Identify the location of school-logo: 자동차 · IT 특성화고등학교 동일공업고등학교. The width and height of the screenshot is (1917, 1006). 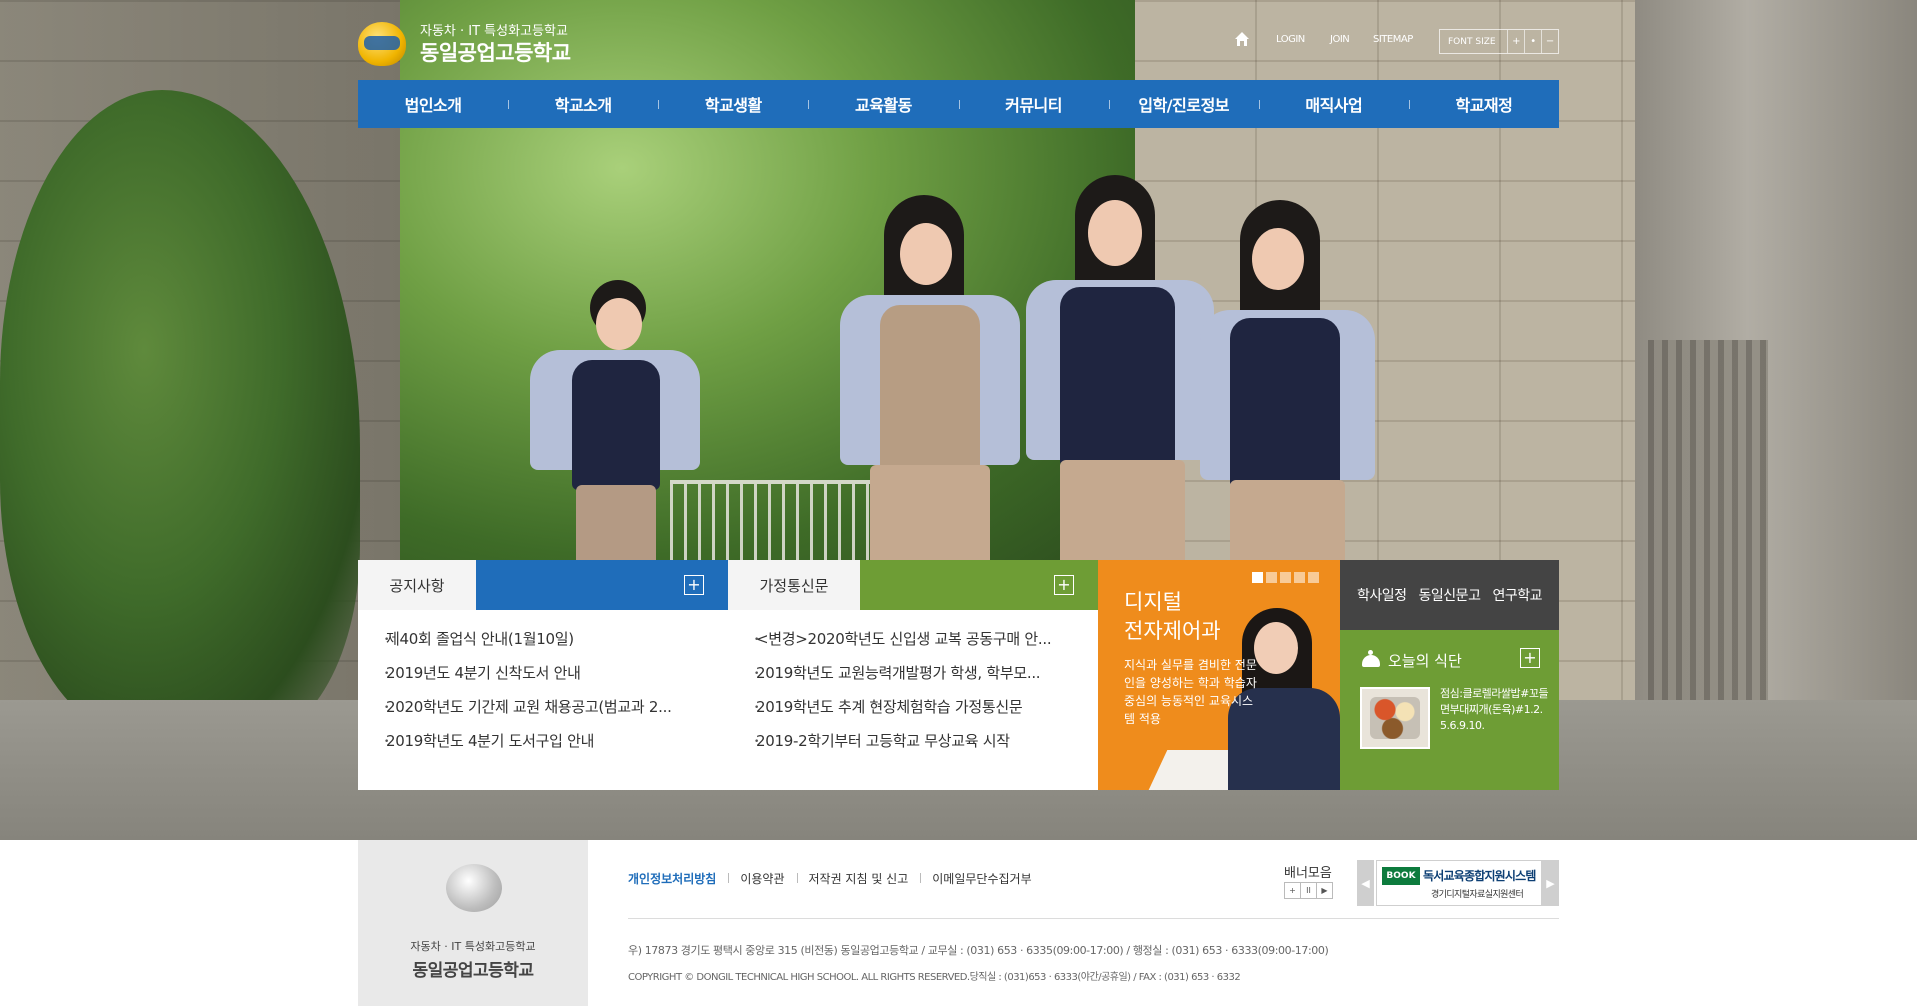
(478, 45).